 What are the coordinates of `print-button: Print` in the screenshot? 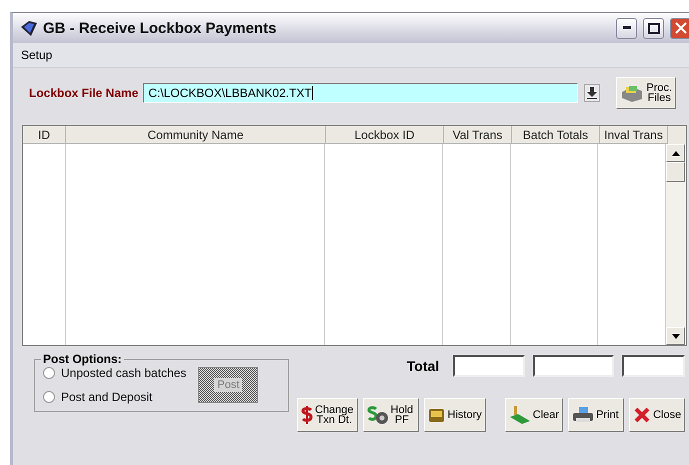 It's located at (596, 415).